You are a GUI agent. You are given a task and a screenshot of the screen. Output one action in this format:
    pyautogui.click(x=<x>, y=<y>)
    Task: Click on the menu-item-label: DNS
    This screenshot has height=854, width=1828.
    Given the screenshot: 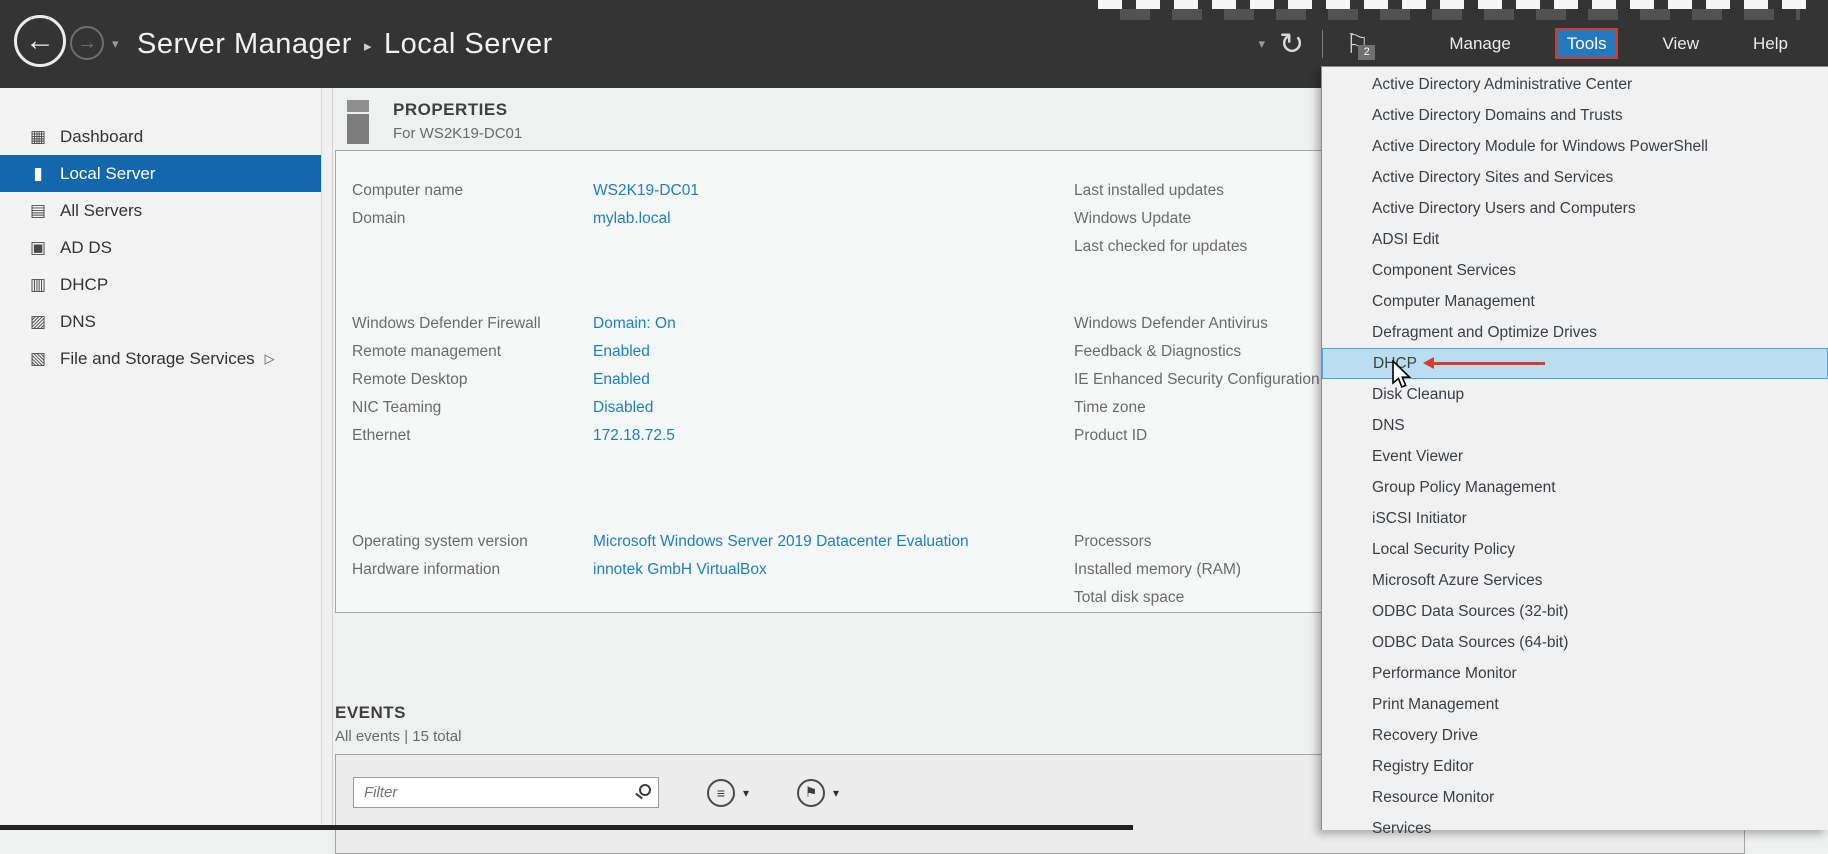 What is the action you would take?
    pyautogui.click(x=1388, y=425)
    